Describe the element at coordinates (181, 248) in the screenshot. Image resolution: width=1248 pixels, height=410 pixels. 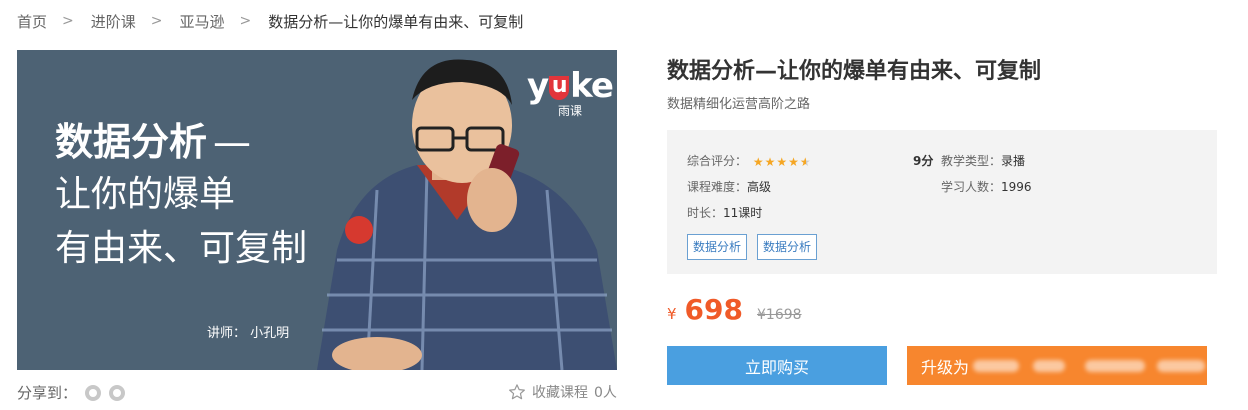
I see `cover-title-line3: 有由来、可复制` at that location.